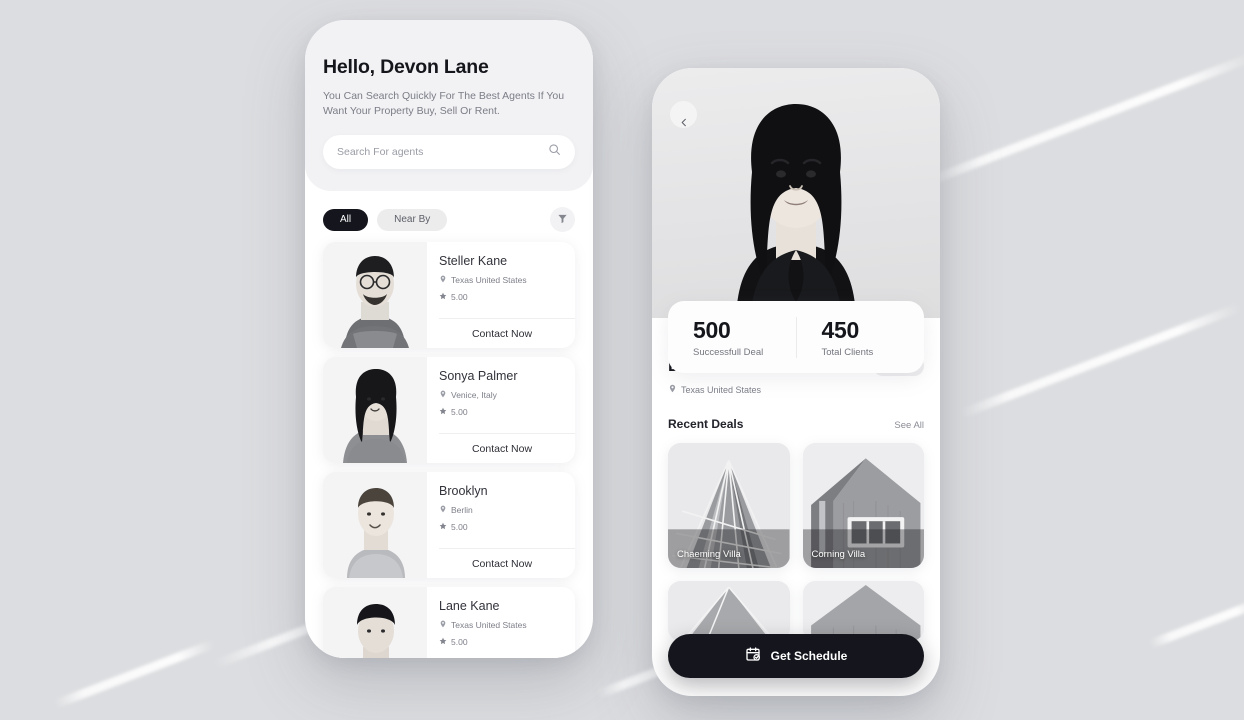  What do you see at coordinates (796, 211) in the screenshot?
I see `profile-photo` at bounding box center [796, 211].